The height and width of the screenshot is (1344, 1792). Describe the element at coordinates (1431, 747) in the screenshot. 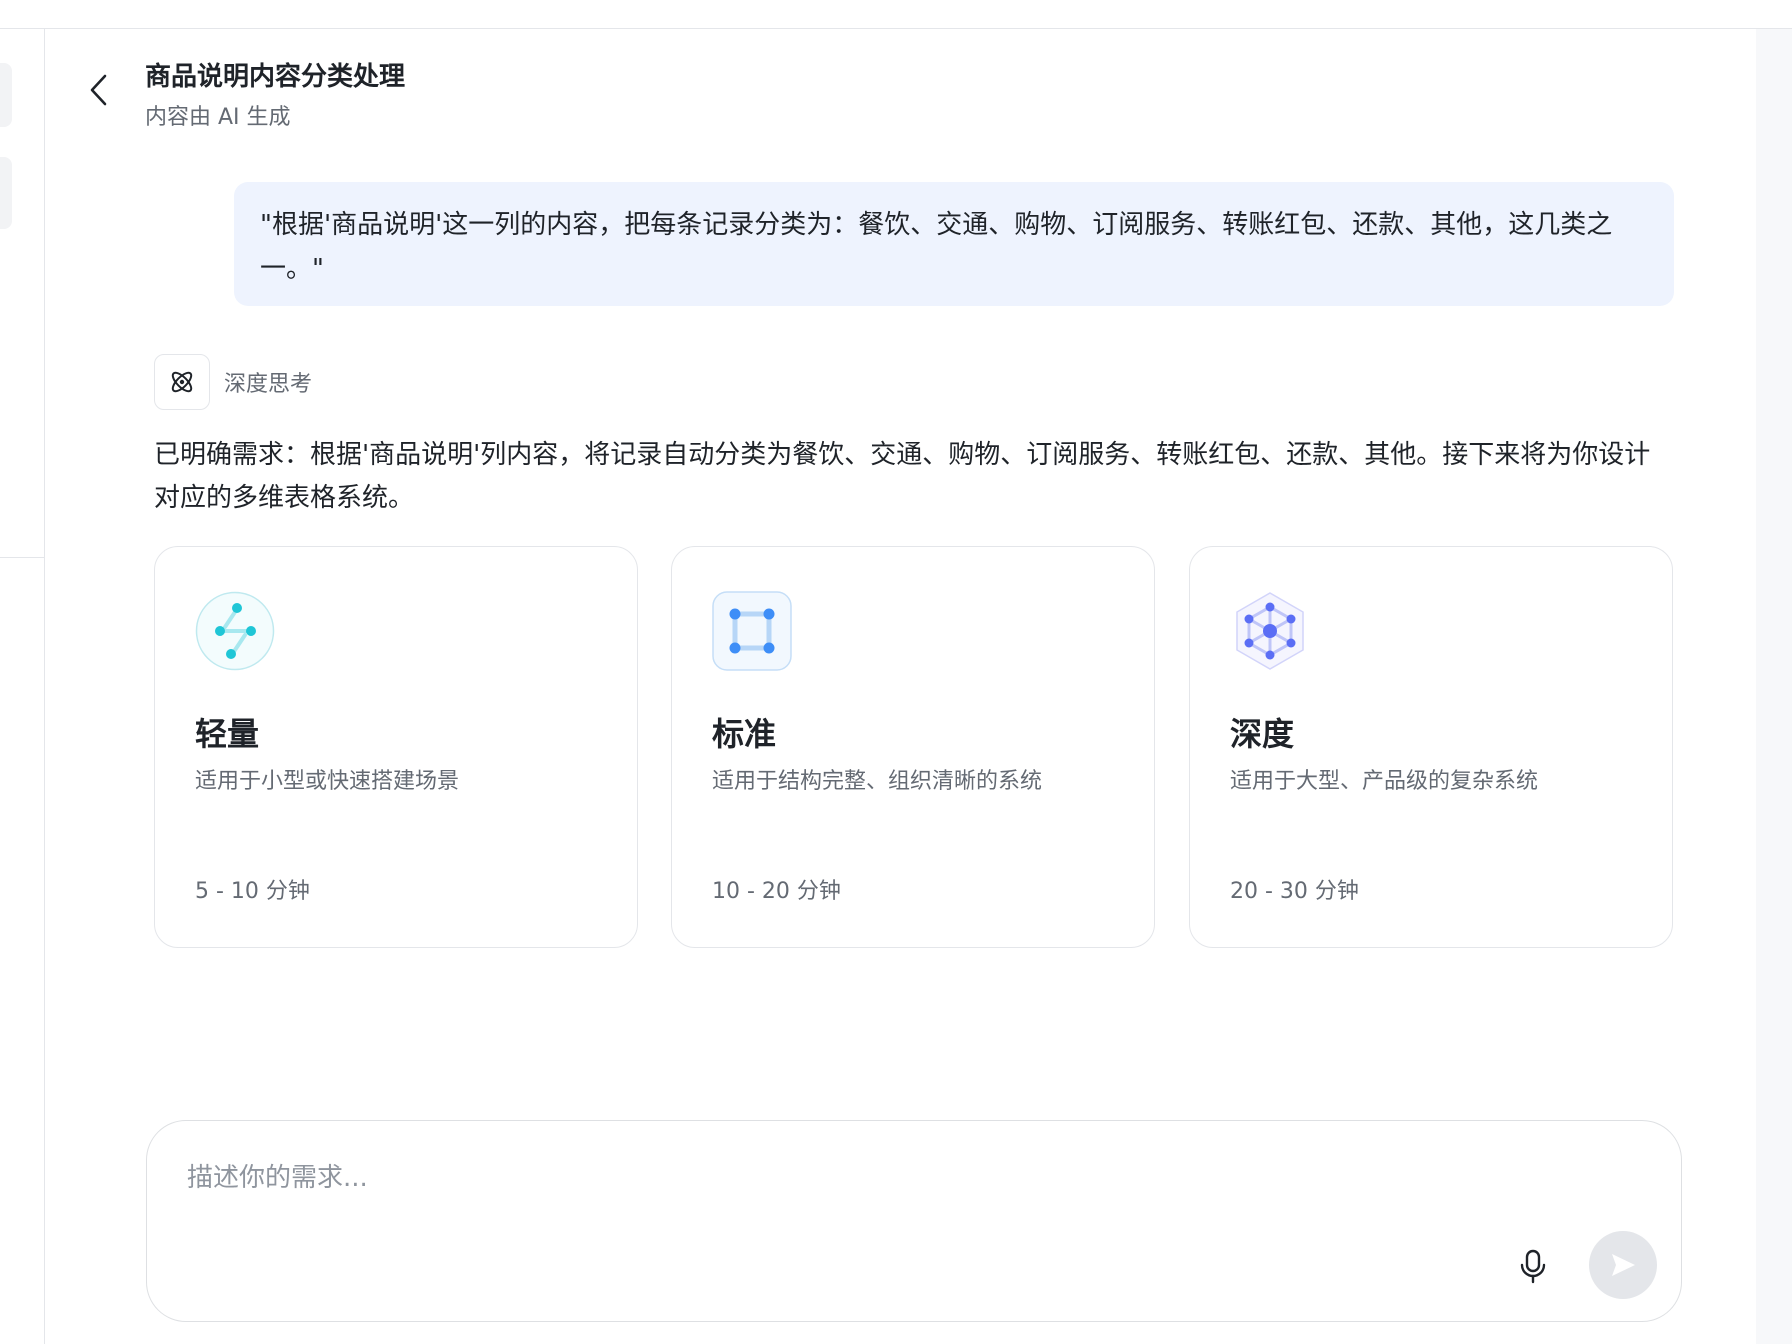

I see `option-card-deep: 深度 适用于大型、产品级的复杂系统 20 - 30 分钟` at that location.